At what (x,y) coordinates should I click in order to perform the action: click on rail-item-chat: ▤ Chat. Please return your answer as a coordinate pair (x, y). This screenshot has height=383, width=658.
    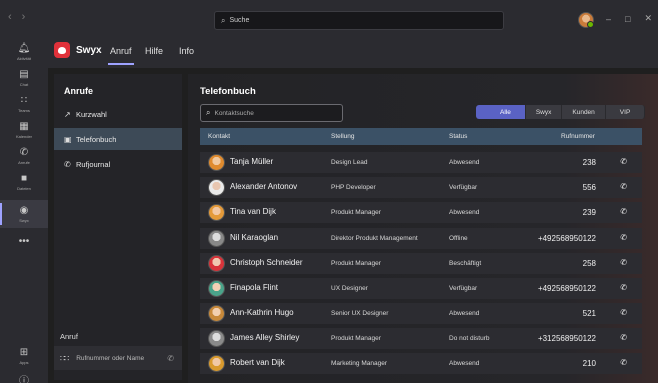
    Looking at the image, I should click on (24, 78).